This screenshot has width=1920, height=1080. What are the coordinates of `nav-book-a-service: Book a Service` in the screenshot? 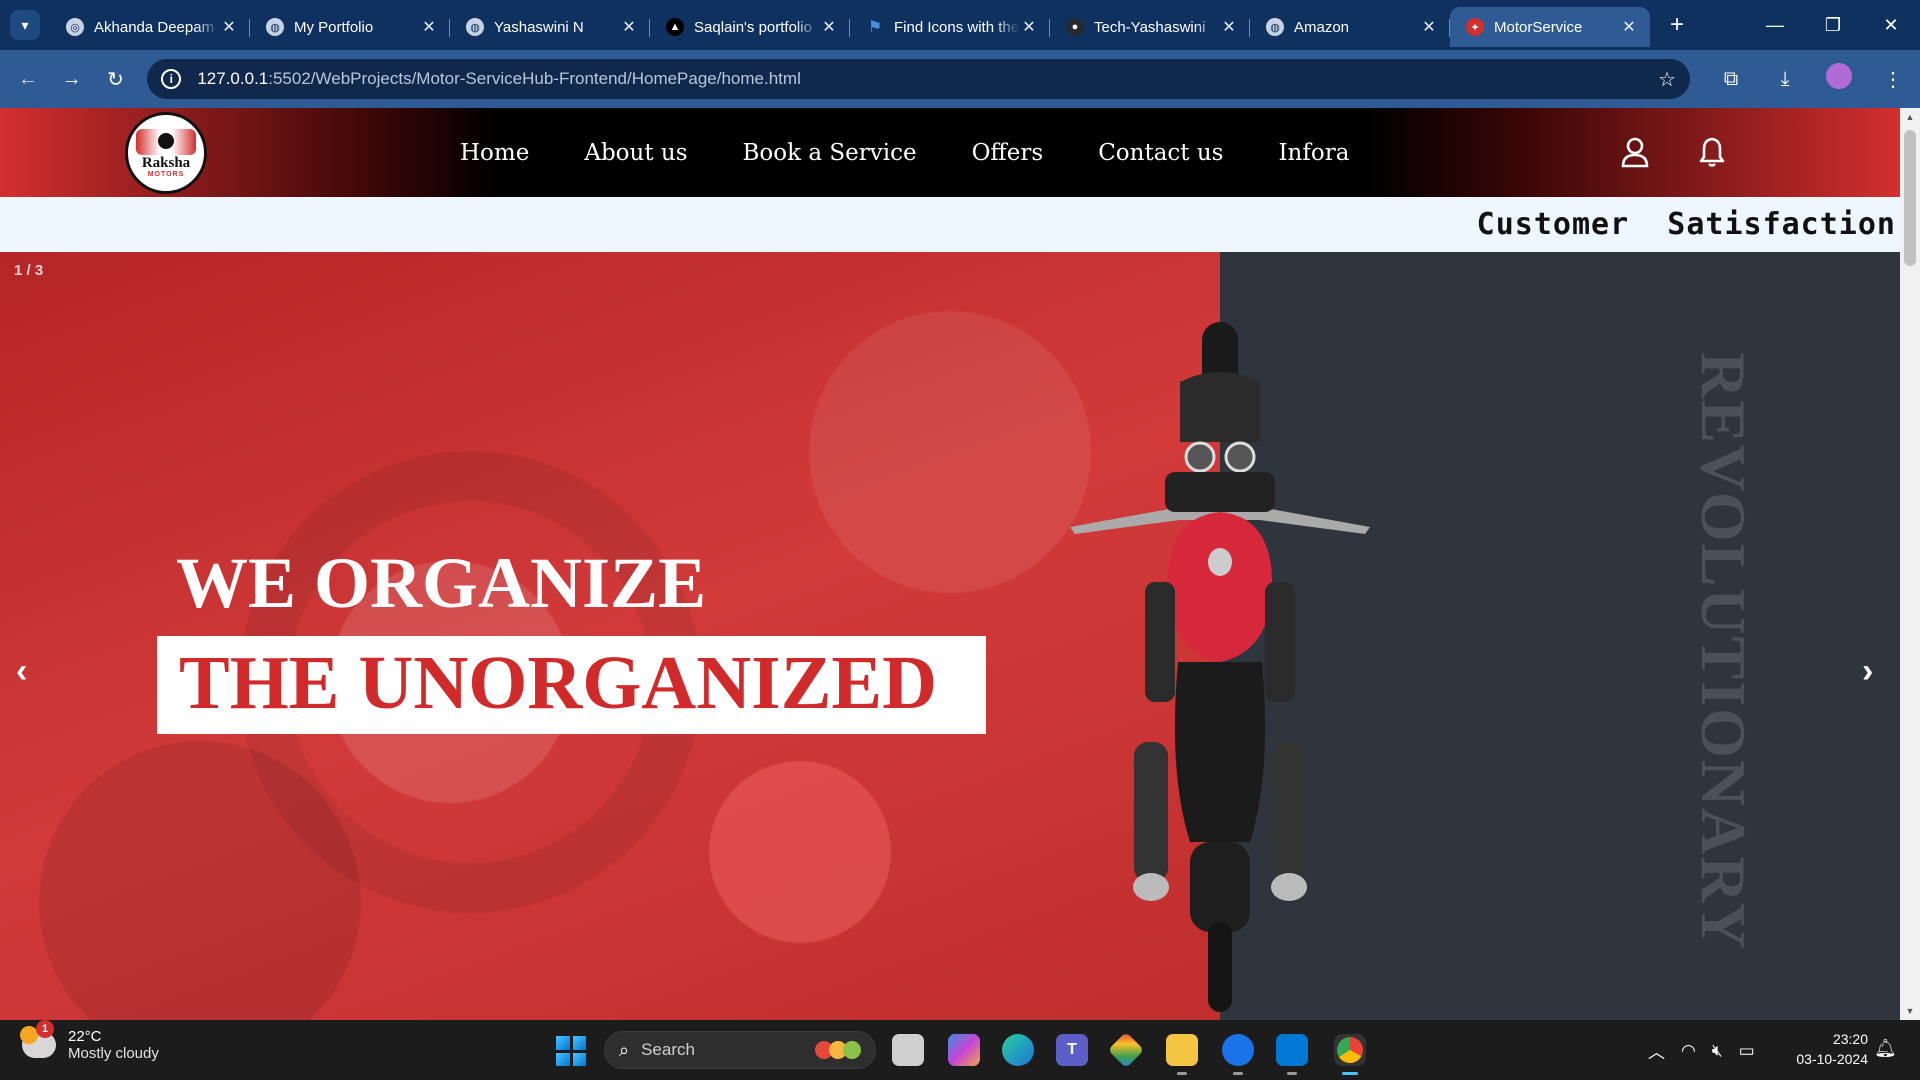 It's located at (830, 153).